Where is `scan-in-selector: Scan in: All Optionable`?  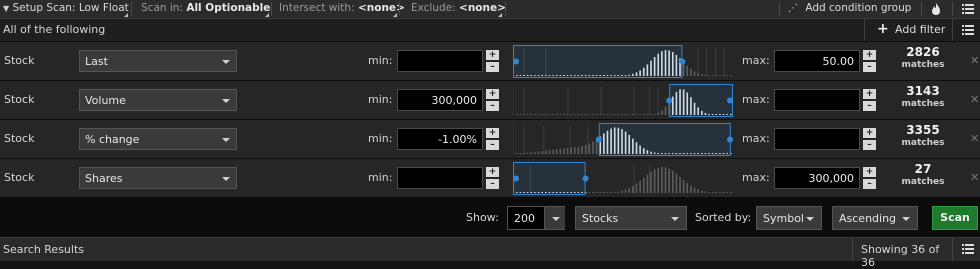 scan-in-selector: Scan in: All Optionable is located at coordinates (205, 9).